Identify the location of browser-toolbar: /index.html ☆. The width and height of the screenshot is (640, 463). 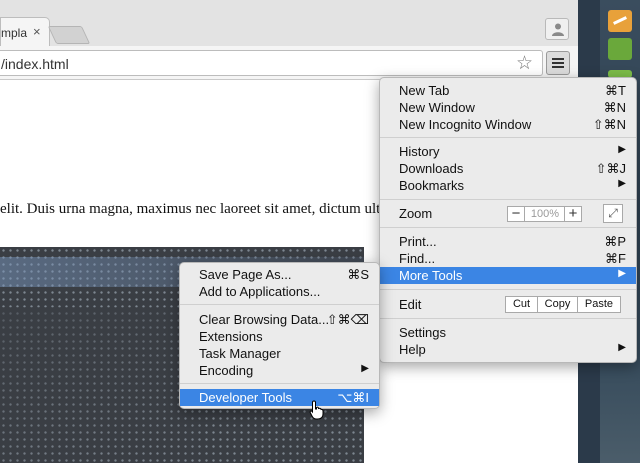
(289, 63).